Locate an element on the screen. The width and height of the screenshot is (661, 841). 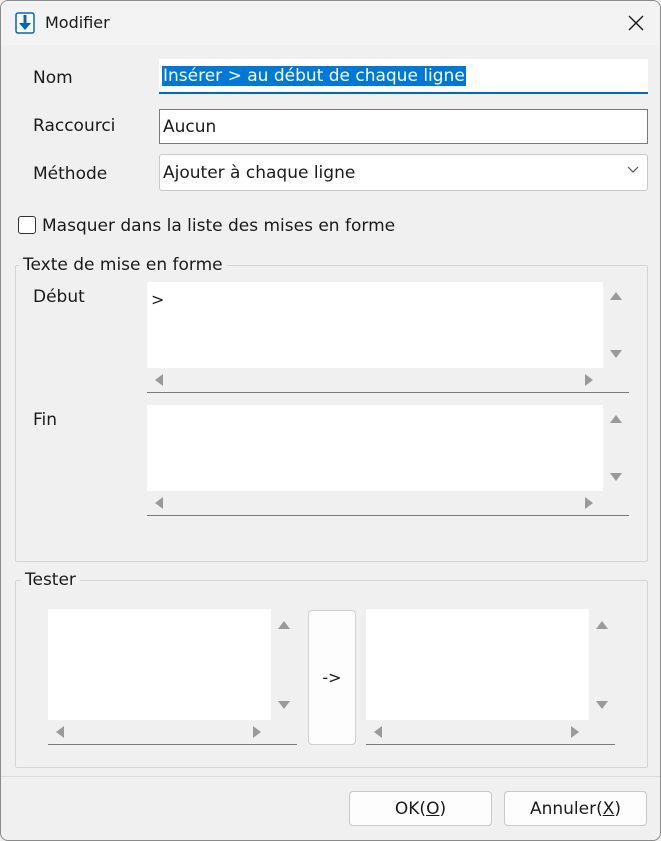
debut-horizontal-scrollbar is located at coordinates (375, 380).